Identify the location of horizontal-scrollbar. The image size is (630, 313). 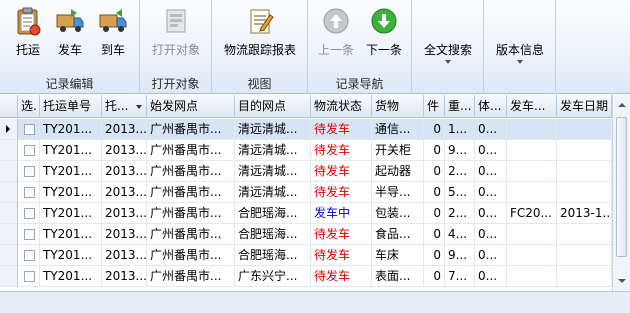
(315, 302).